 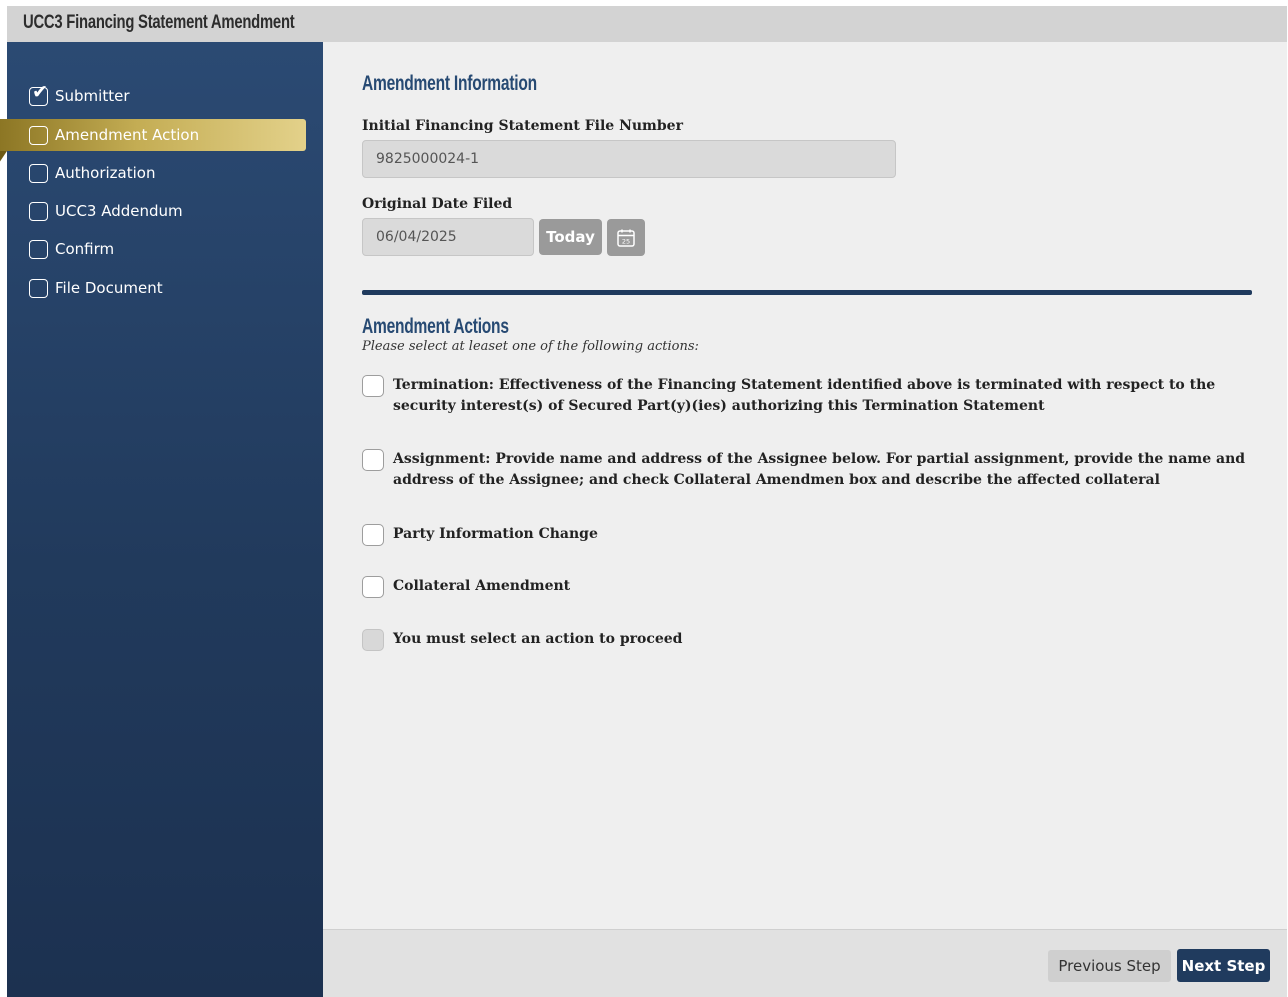 I want to click on step-label: Amendment Action, so click(x=127, y=135).